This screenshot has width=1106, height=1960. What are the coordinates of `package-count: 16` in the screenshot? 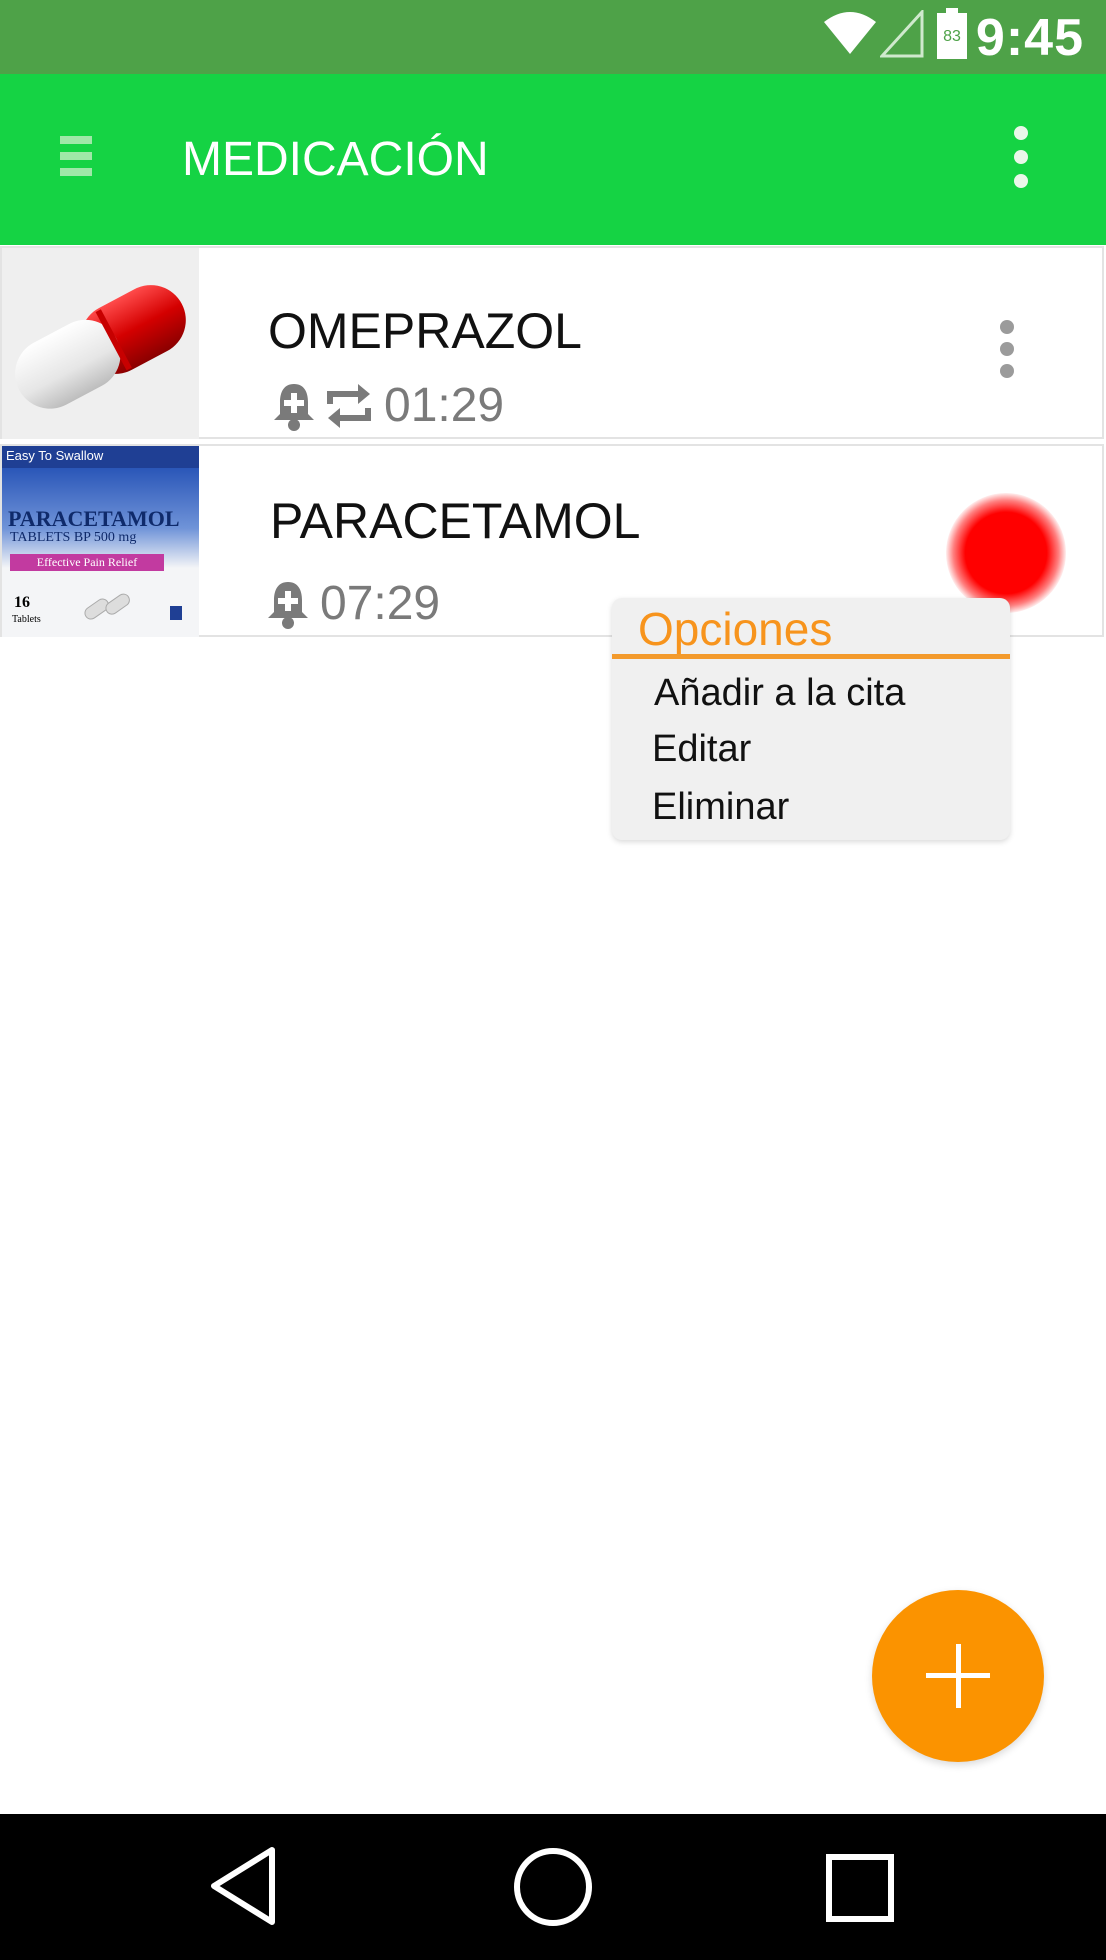 It's located at (22, 602).